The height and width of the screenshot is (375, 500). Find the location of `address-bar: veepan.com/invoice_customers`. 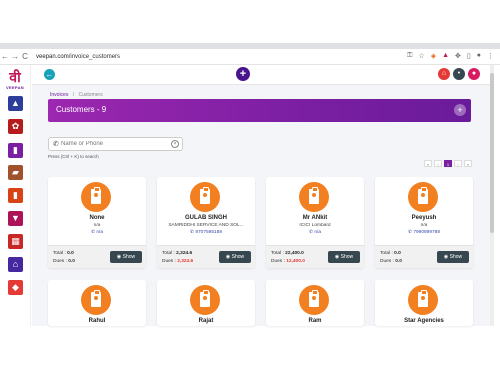

address-bar: veepan.com/invoice_customers is located at coordinates (78, 57).